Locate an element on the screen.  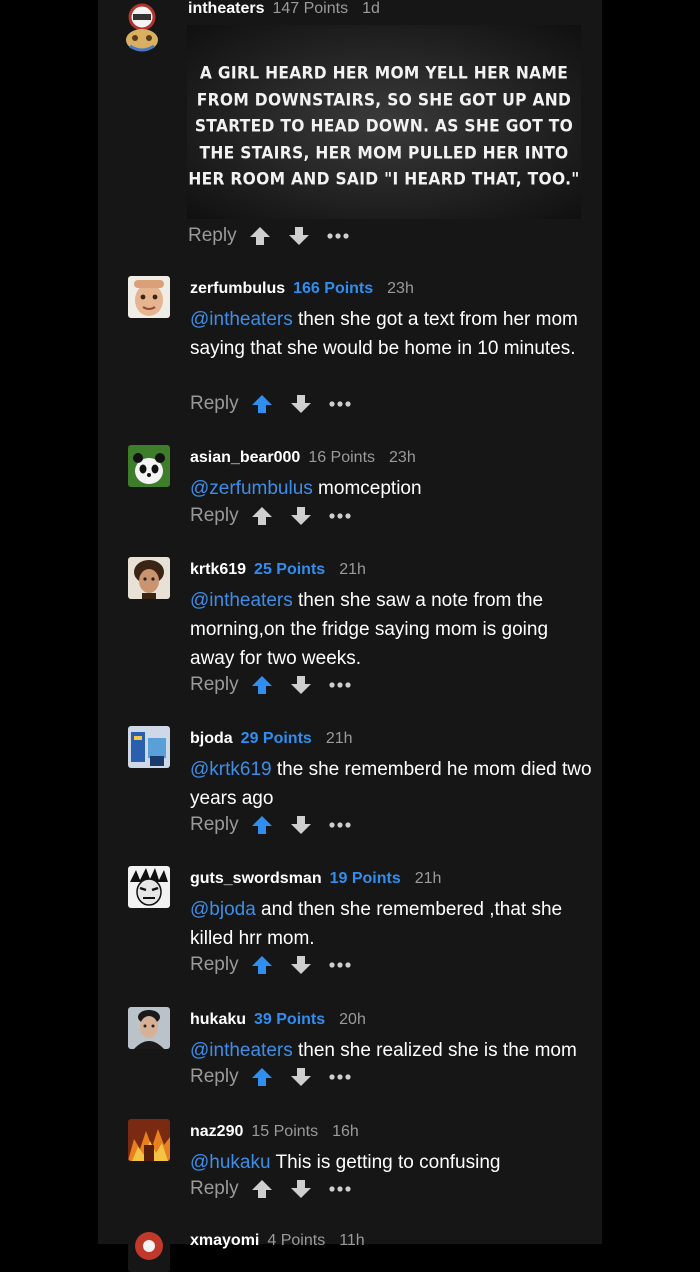
comment-text: @zerfumbulus momception is located at coordinates (306, 488).